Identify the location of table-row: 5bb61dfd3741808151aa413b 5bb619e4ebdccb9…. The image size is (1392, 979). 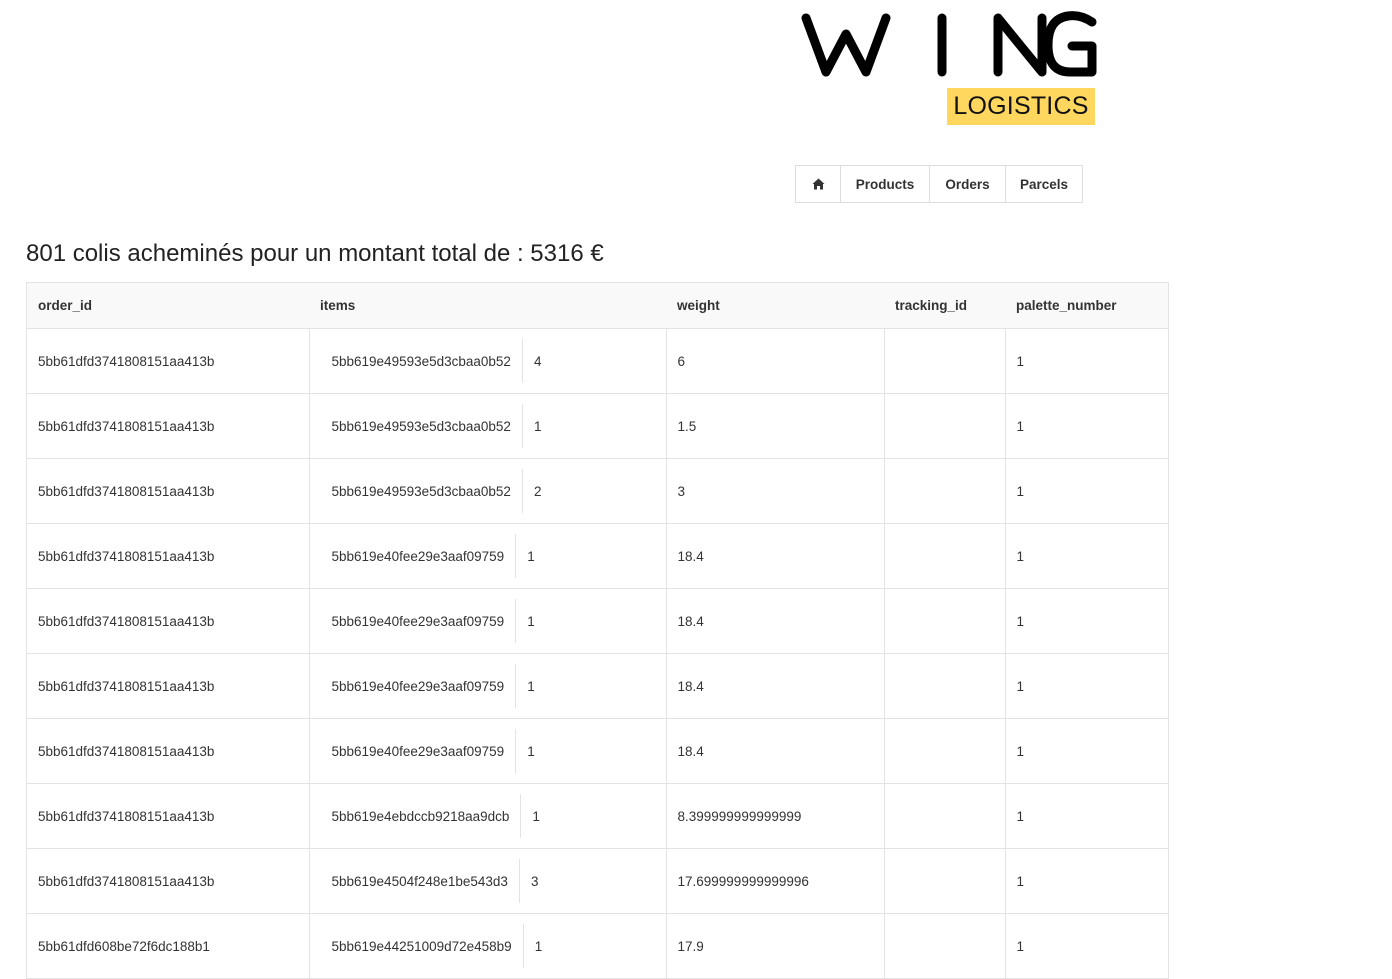
(597, 816).